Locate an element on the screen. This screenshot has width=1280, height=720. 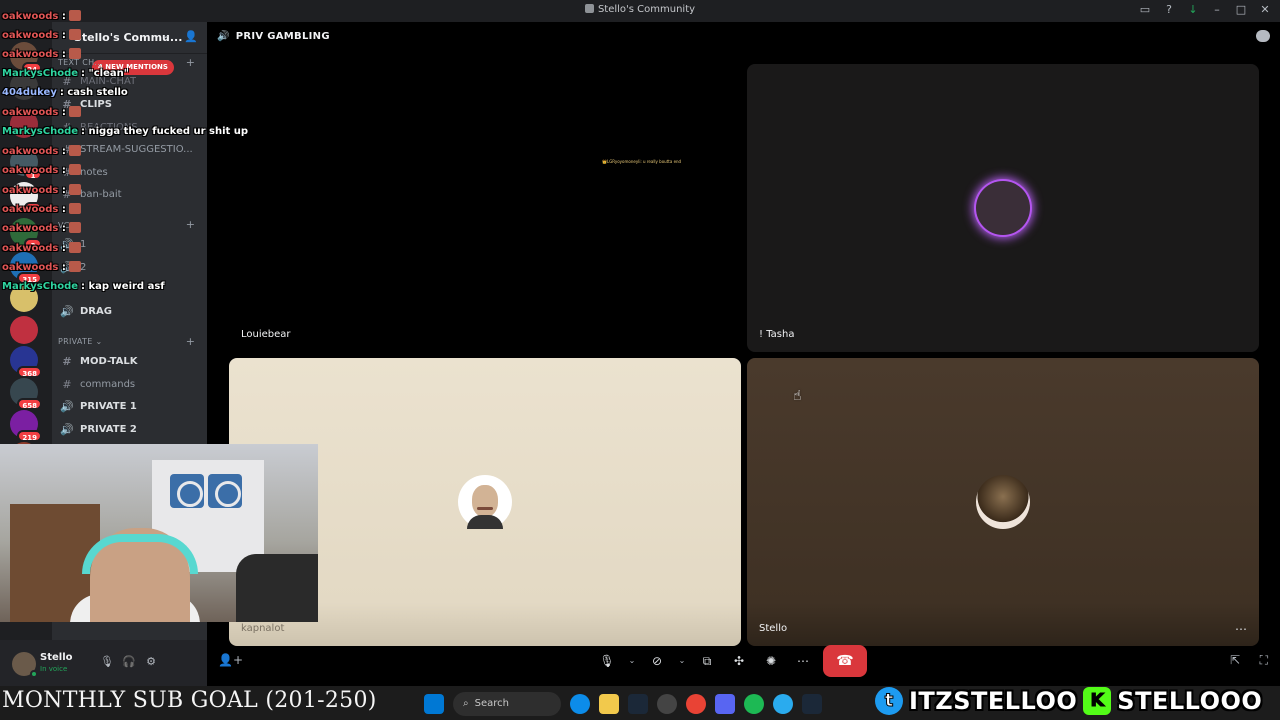
twitter-handle: ITZSTELLOO is located at coordinates (993, 701).